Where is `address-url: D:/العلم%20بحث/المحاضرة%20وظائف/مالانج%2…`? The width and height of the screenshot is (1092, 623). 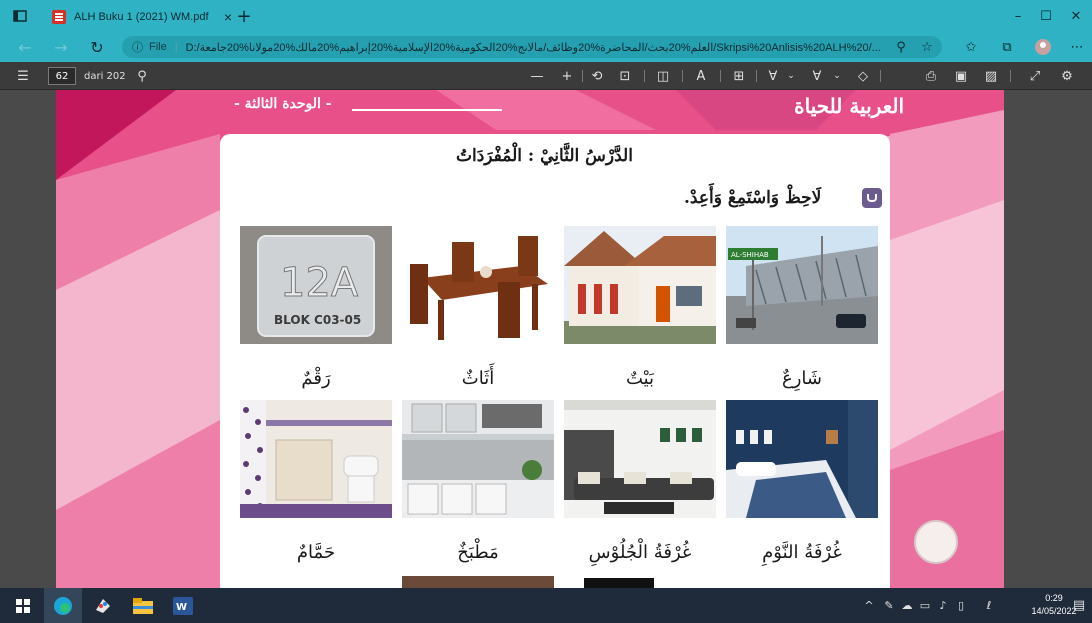 address-url: D:/العلم%20بحث/المحاضرة%20وظائف/مالانج%2… is located at coordinates (533, 47).